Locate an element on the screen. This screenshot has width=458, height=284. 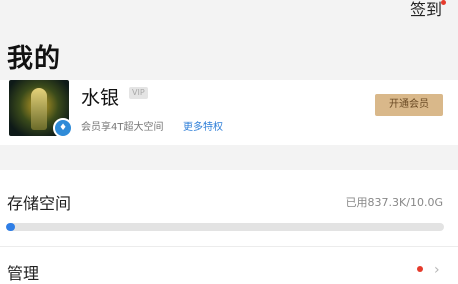
vip-badge: VIP is located at coordinates (138, 93).